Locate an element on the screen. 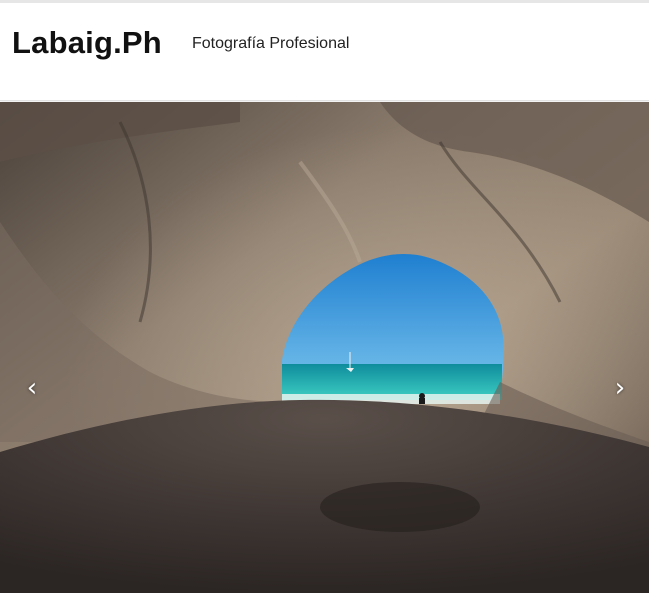 Image resolution: width=649 pixels, height=607 pixels. chevron-right-icon: › is located at coordinates (620, 388).